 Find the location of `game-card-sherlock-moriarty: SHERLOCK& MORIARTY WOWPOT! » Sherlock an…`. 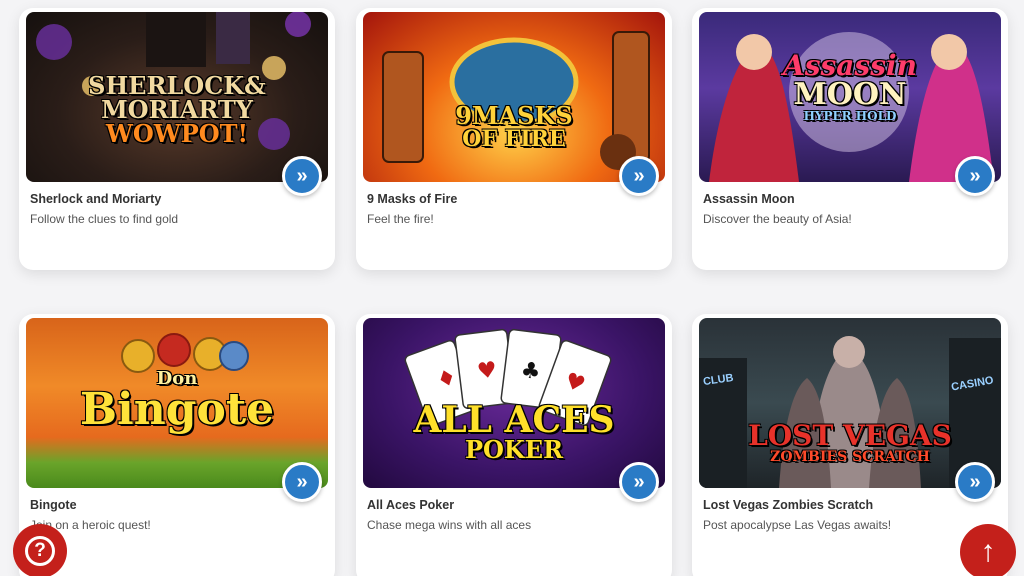

game-card-sherlock-moriarty: SHERLOCK& MORIARTY WOWPOT! » Sherlock an… is located at coordinates (177, 139).